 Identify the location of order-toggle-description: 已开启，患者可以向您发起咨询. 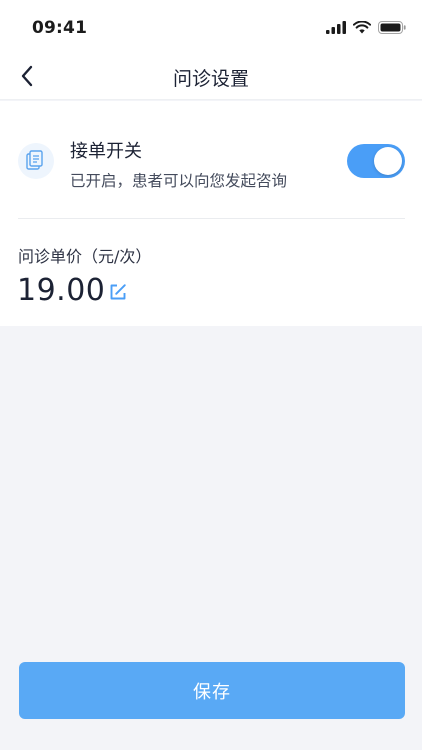
(179, 181).